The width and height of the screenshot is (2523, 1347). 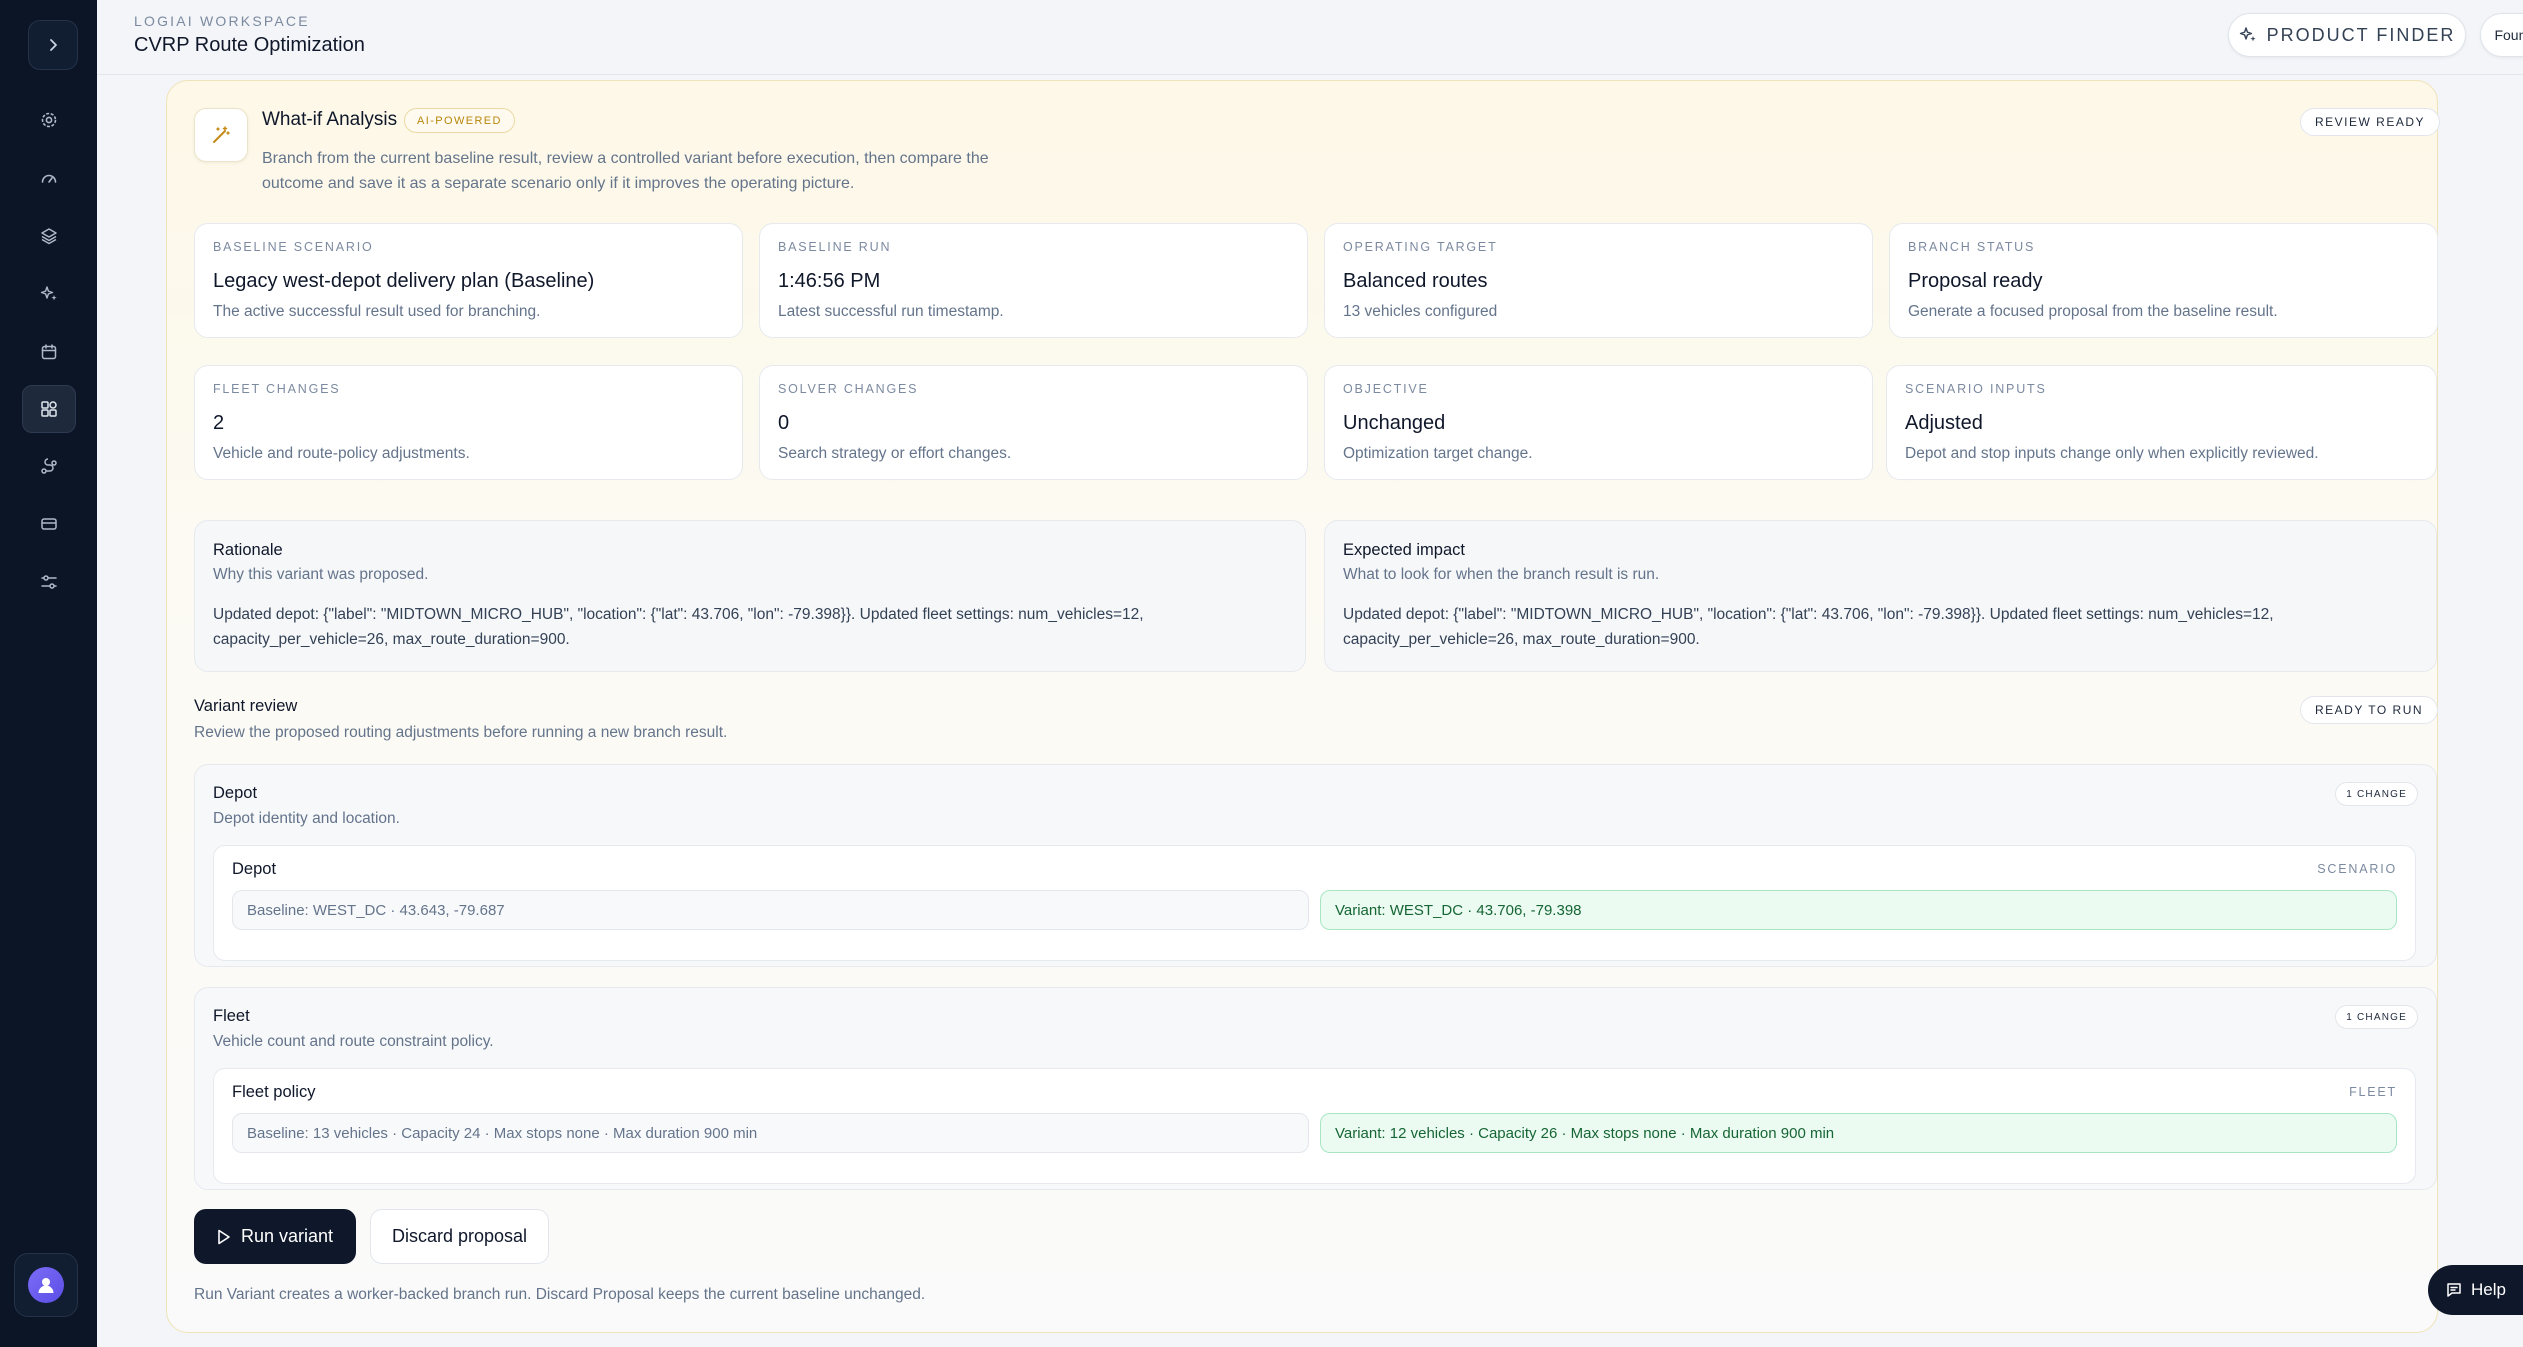 I want to click on stat-value: 1:46:56 PM, so click(x=829, y=281).